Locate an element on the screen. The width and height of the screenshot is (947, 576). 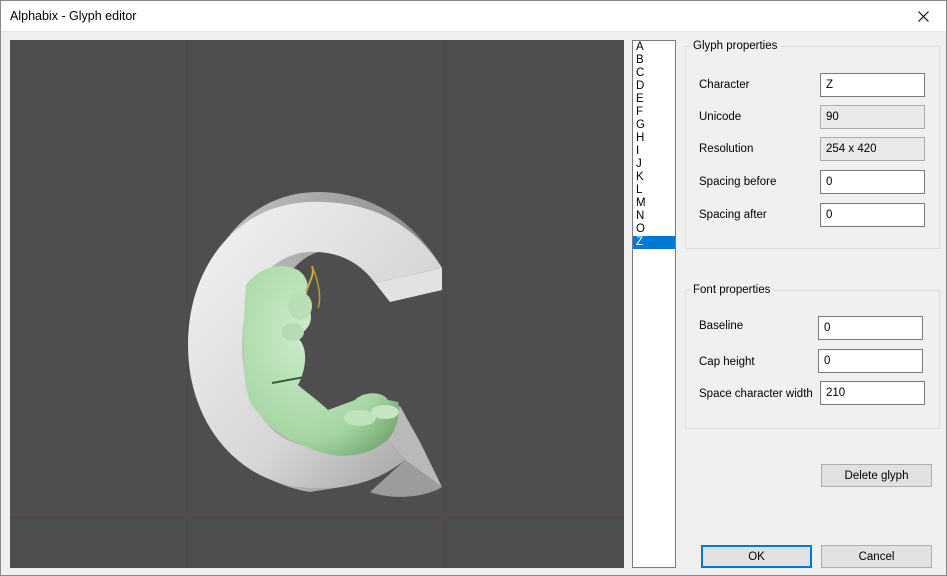
glyph-list-item: J is located at coordinates (654, 164).